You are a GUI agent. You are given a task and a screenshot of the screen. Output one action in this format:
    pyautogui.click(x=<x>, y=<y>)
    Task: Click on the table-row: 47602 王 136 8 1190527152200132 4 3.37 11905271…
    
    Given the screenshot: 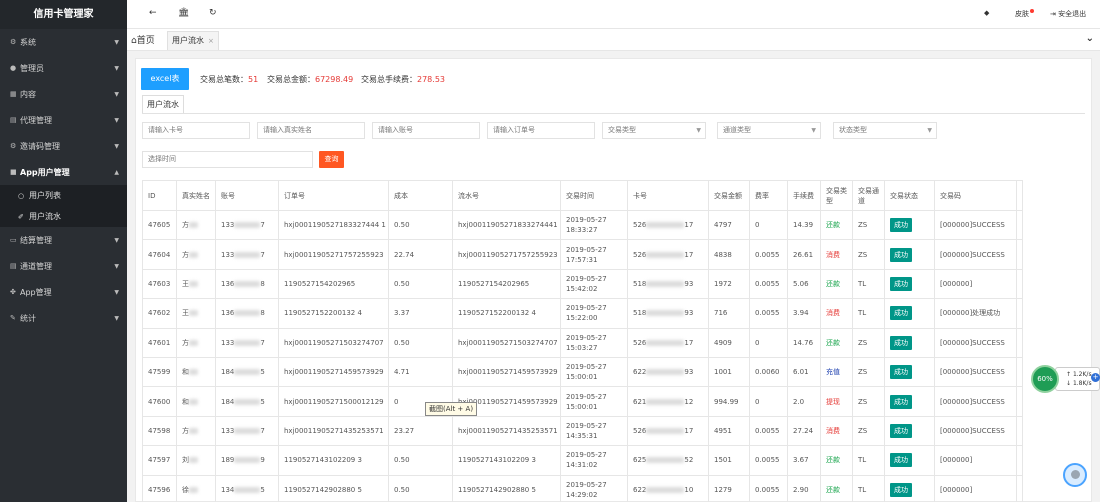 What is the action you would take?
    pyautogui.click(x=582, y=313)
    